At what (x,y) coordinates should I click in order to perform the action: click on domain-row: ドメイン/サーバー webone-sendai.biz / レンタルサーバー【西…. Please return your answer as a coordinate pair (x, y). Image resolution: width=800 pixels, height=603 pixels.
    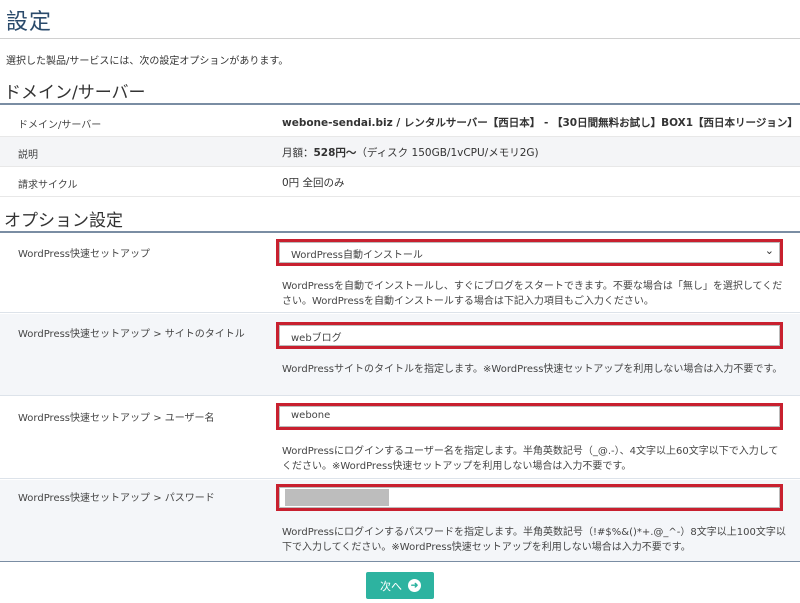
    Looking at the image, I should click on (400, 122).